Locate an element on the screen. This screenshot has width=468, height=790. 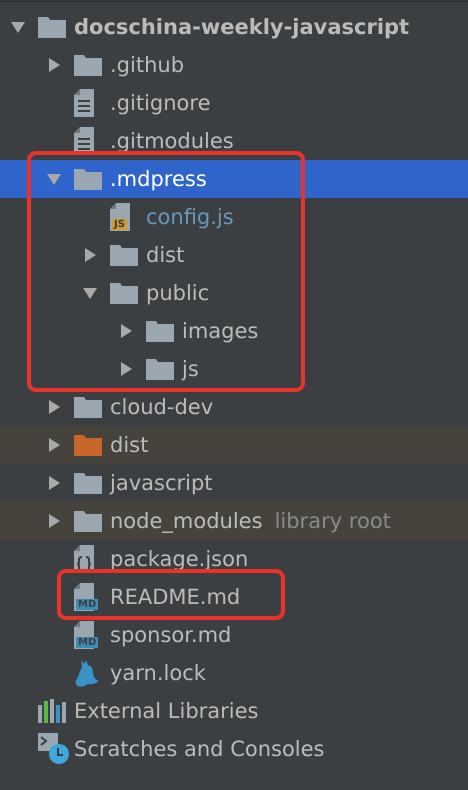
selected-tree-row: .mdpress is located at coordinates (234, 179).